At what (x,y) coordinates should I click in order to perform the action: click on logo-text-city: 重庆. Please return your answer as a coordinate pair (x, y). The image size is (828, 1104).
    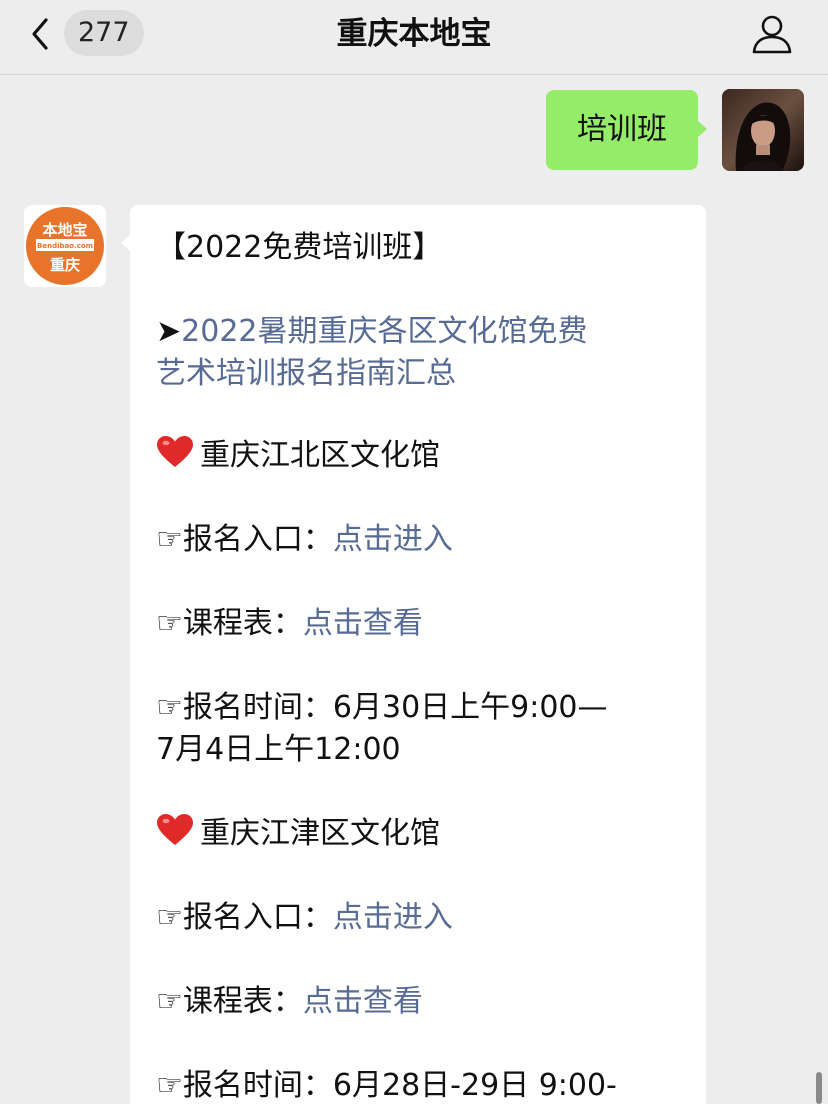
    Looking at the image, I should click on (65, 265).